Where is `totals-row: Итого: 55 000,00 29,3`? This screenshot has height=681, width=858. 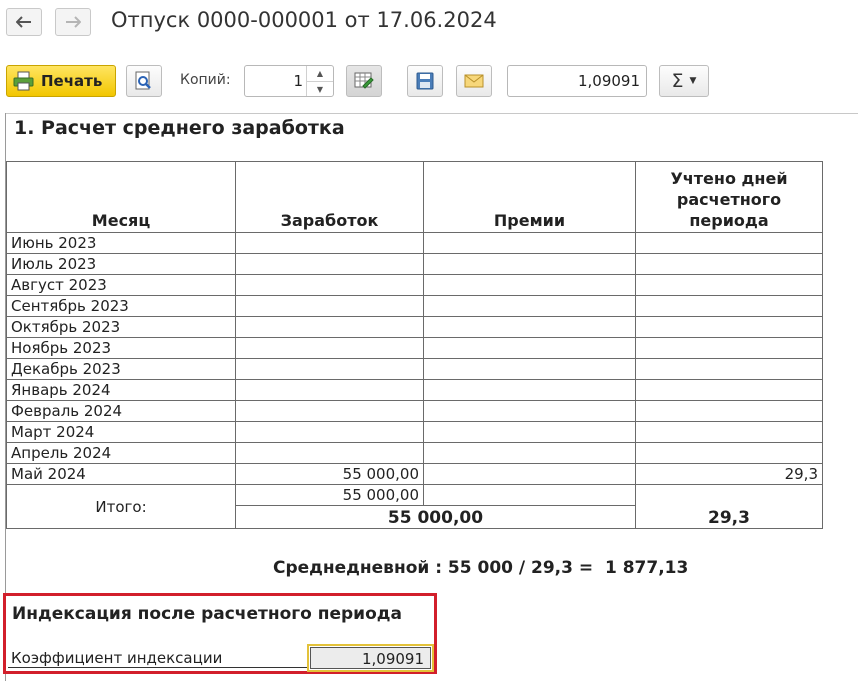
totals-row: Итого: 55 000,00 29,3 is located at coordinates (414, 506).